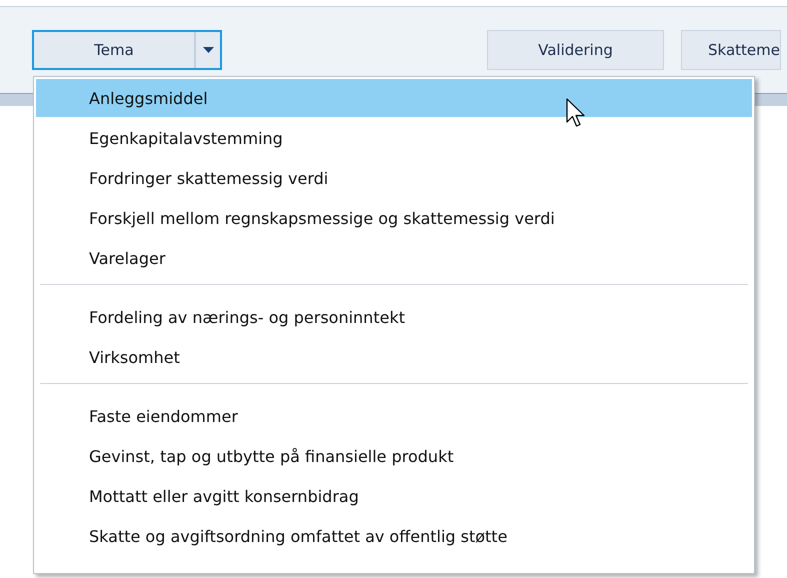  I want to click on menu-item: Anleggsmiddel, so click(394, 98).